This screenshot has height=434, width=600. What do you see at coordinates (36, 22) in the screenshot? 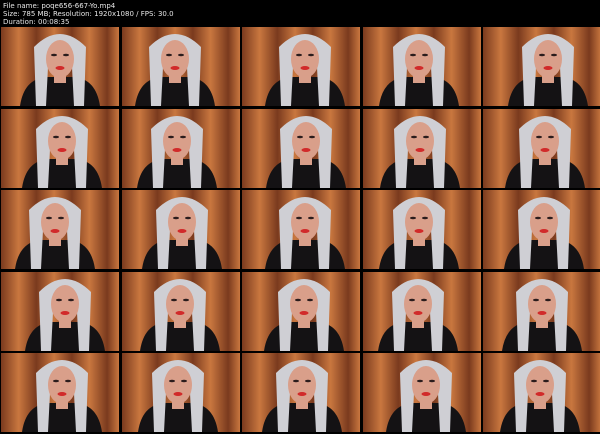
I see `duration-text: Duration: 00:08:35` at bounding box center [36, 22].